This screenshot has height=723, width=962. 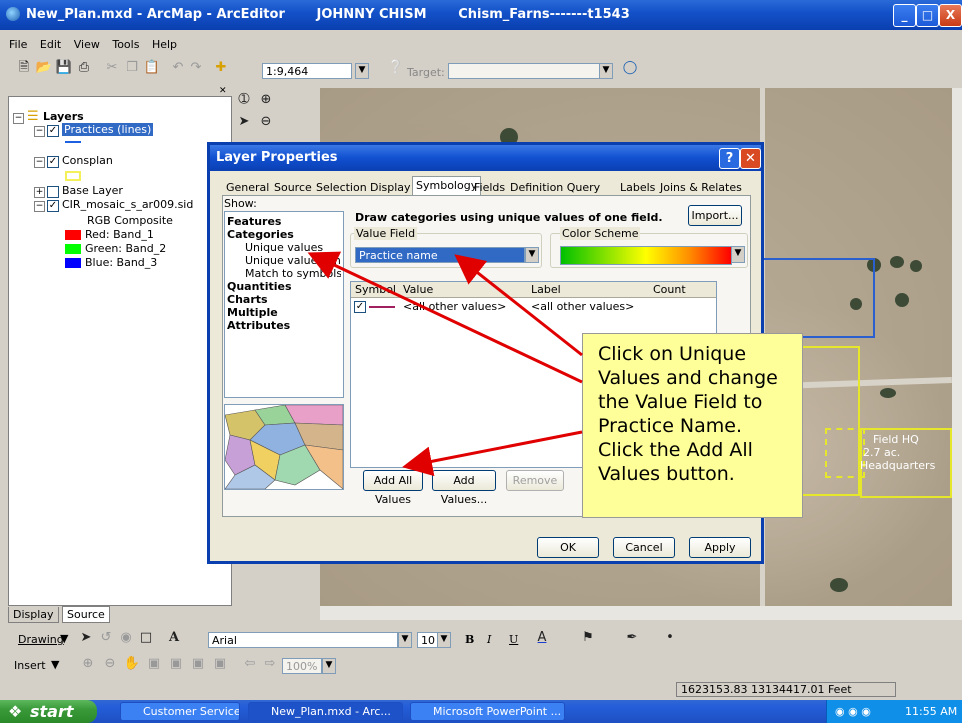 What do you see at coordinates (110, 664) in the screenshot?
I see `zoom-out-page-icon: ⊖` at bounding box center [110, 664].